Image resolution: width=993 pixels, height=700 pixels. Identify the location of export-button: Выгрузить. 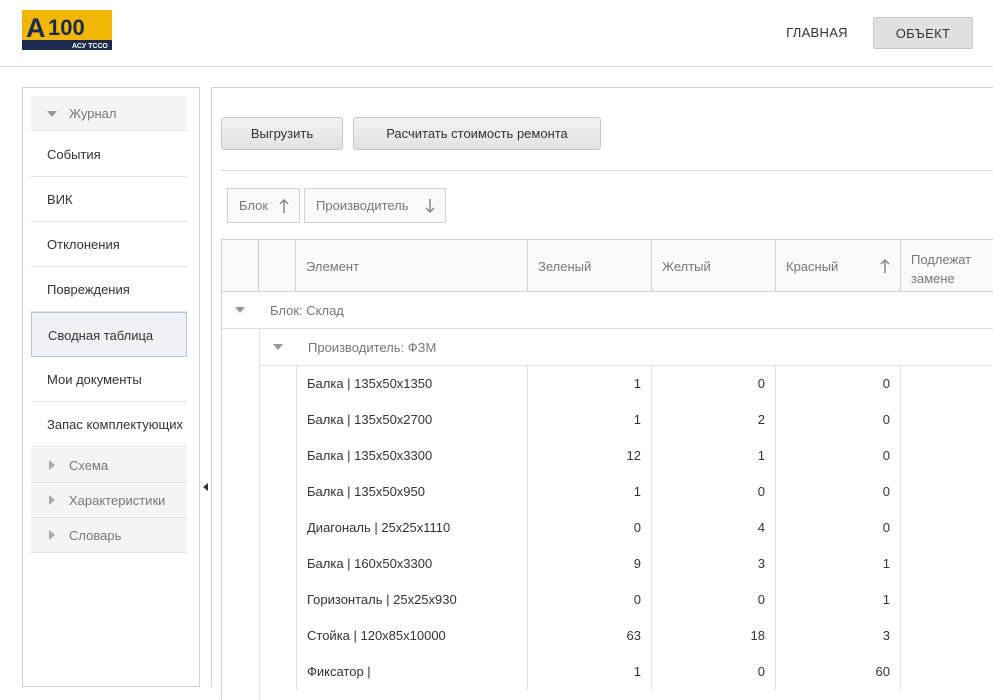
(282, 133).